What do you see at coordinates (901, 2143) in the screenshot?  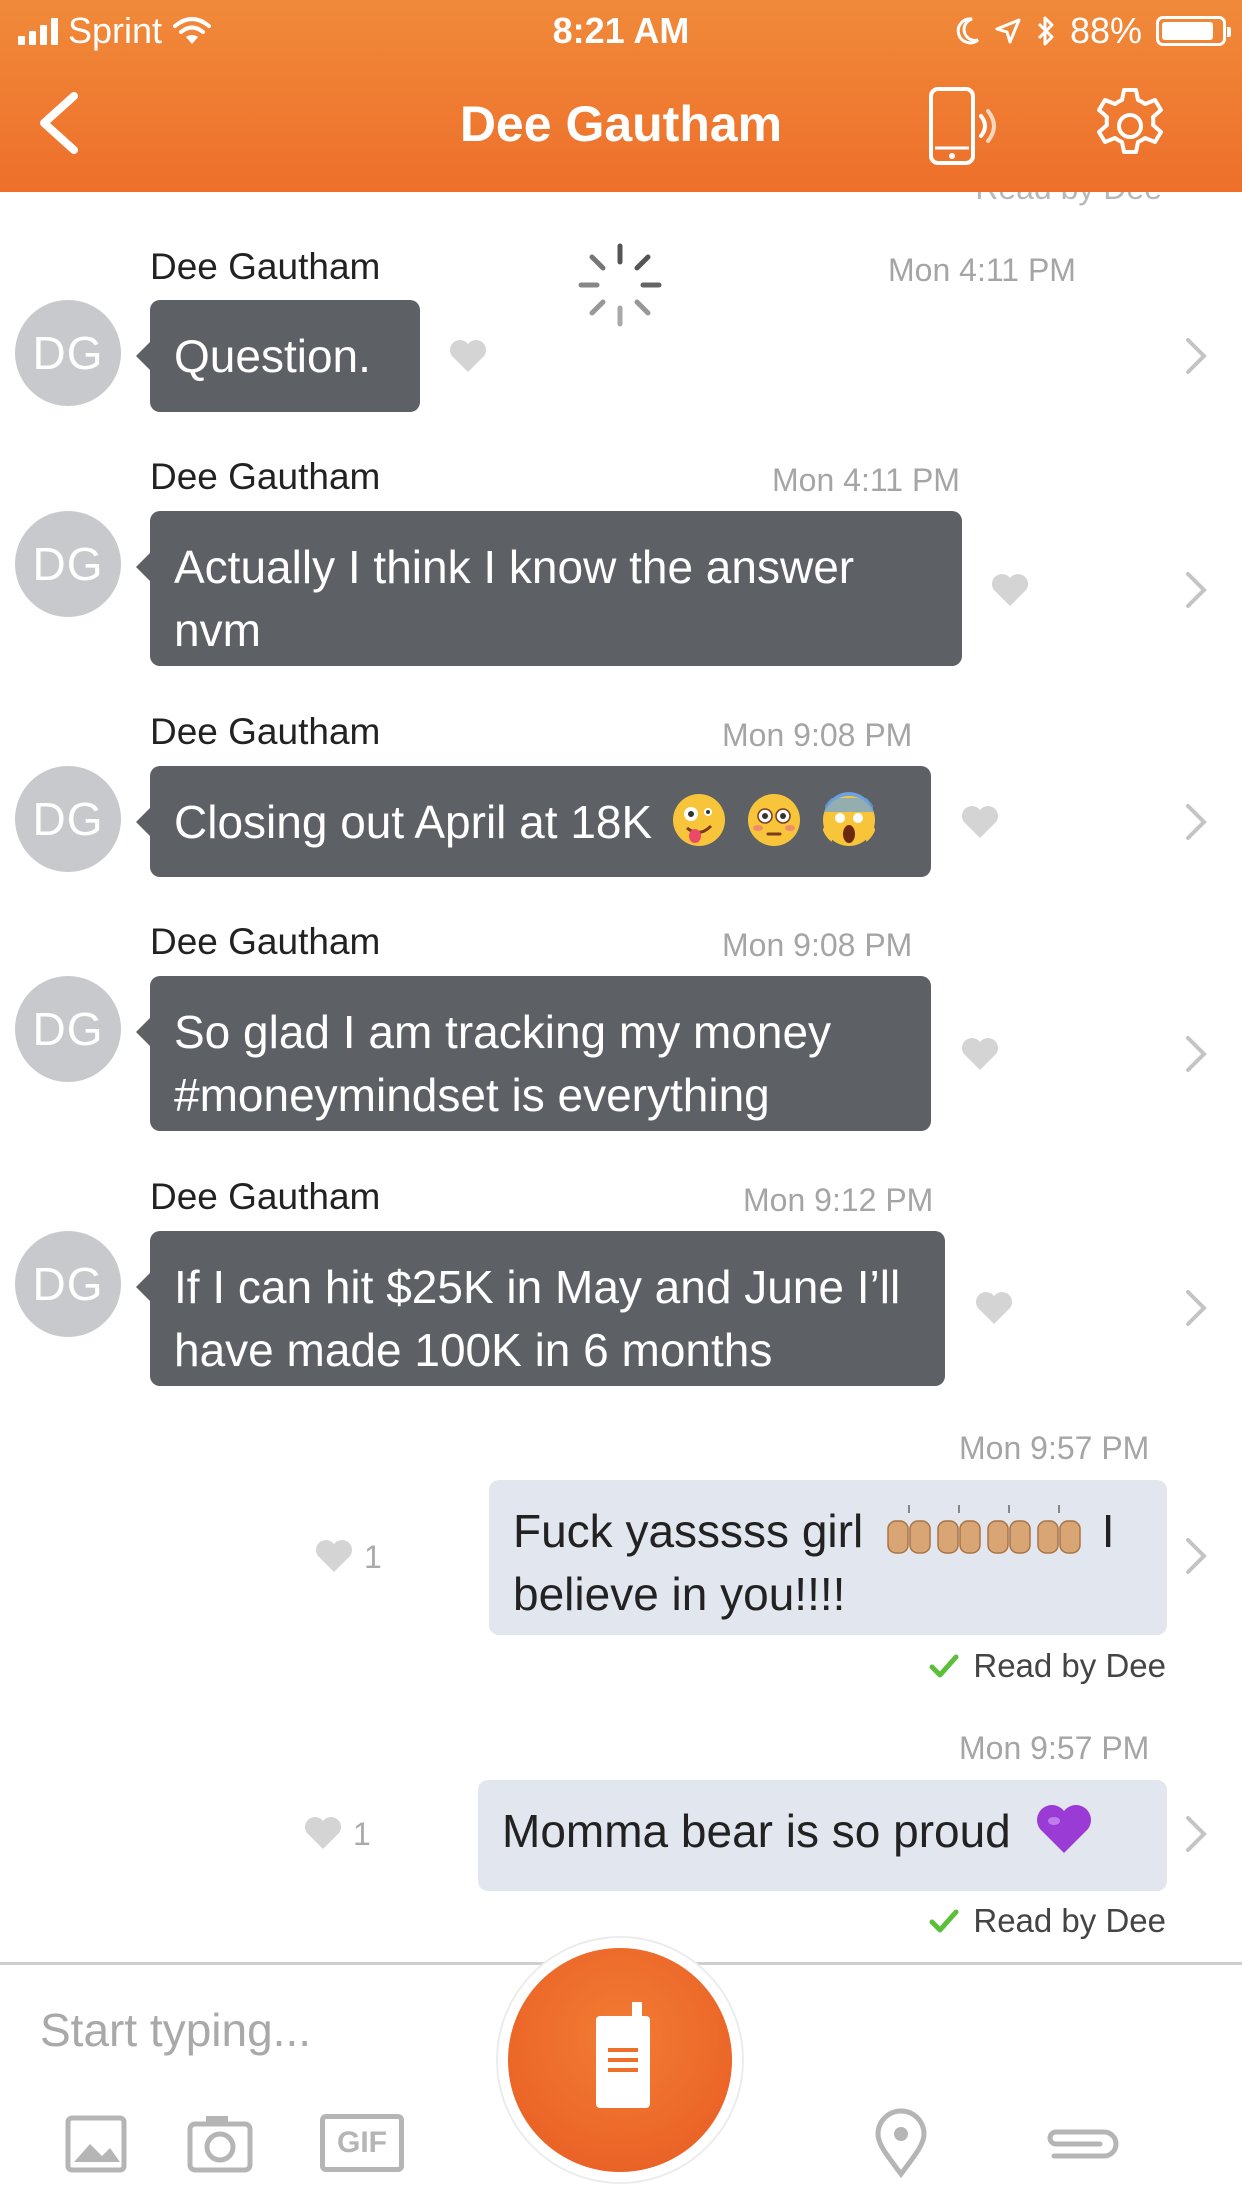 I see `location-pin-icon` at bounding box center [901, 2143].